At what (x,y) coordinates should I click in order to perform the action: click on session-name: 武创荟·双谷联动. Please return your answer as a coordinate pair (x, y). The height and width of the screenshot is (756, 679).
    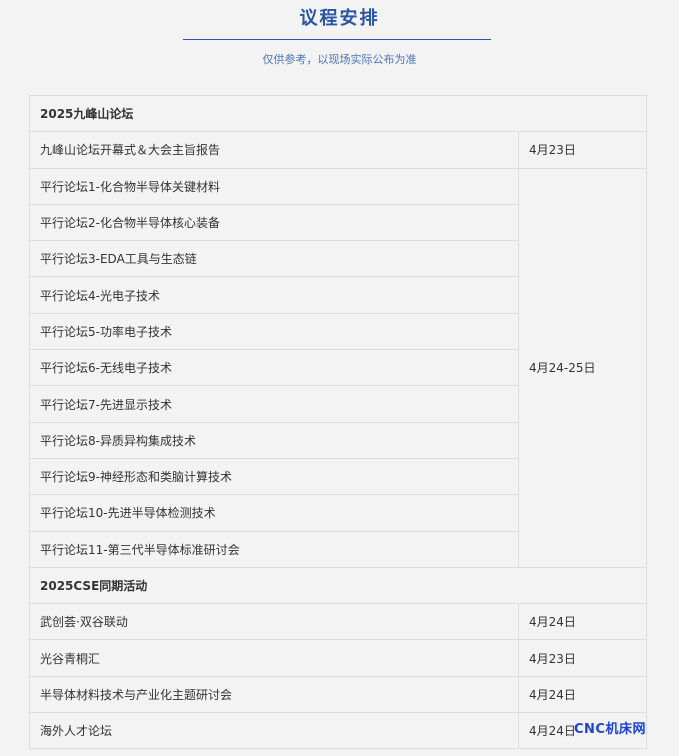
    Looking at the image, I should click on (274, 622).